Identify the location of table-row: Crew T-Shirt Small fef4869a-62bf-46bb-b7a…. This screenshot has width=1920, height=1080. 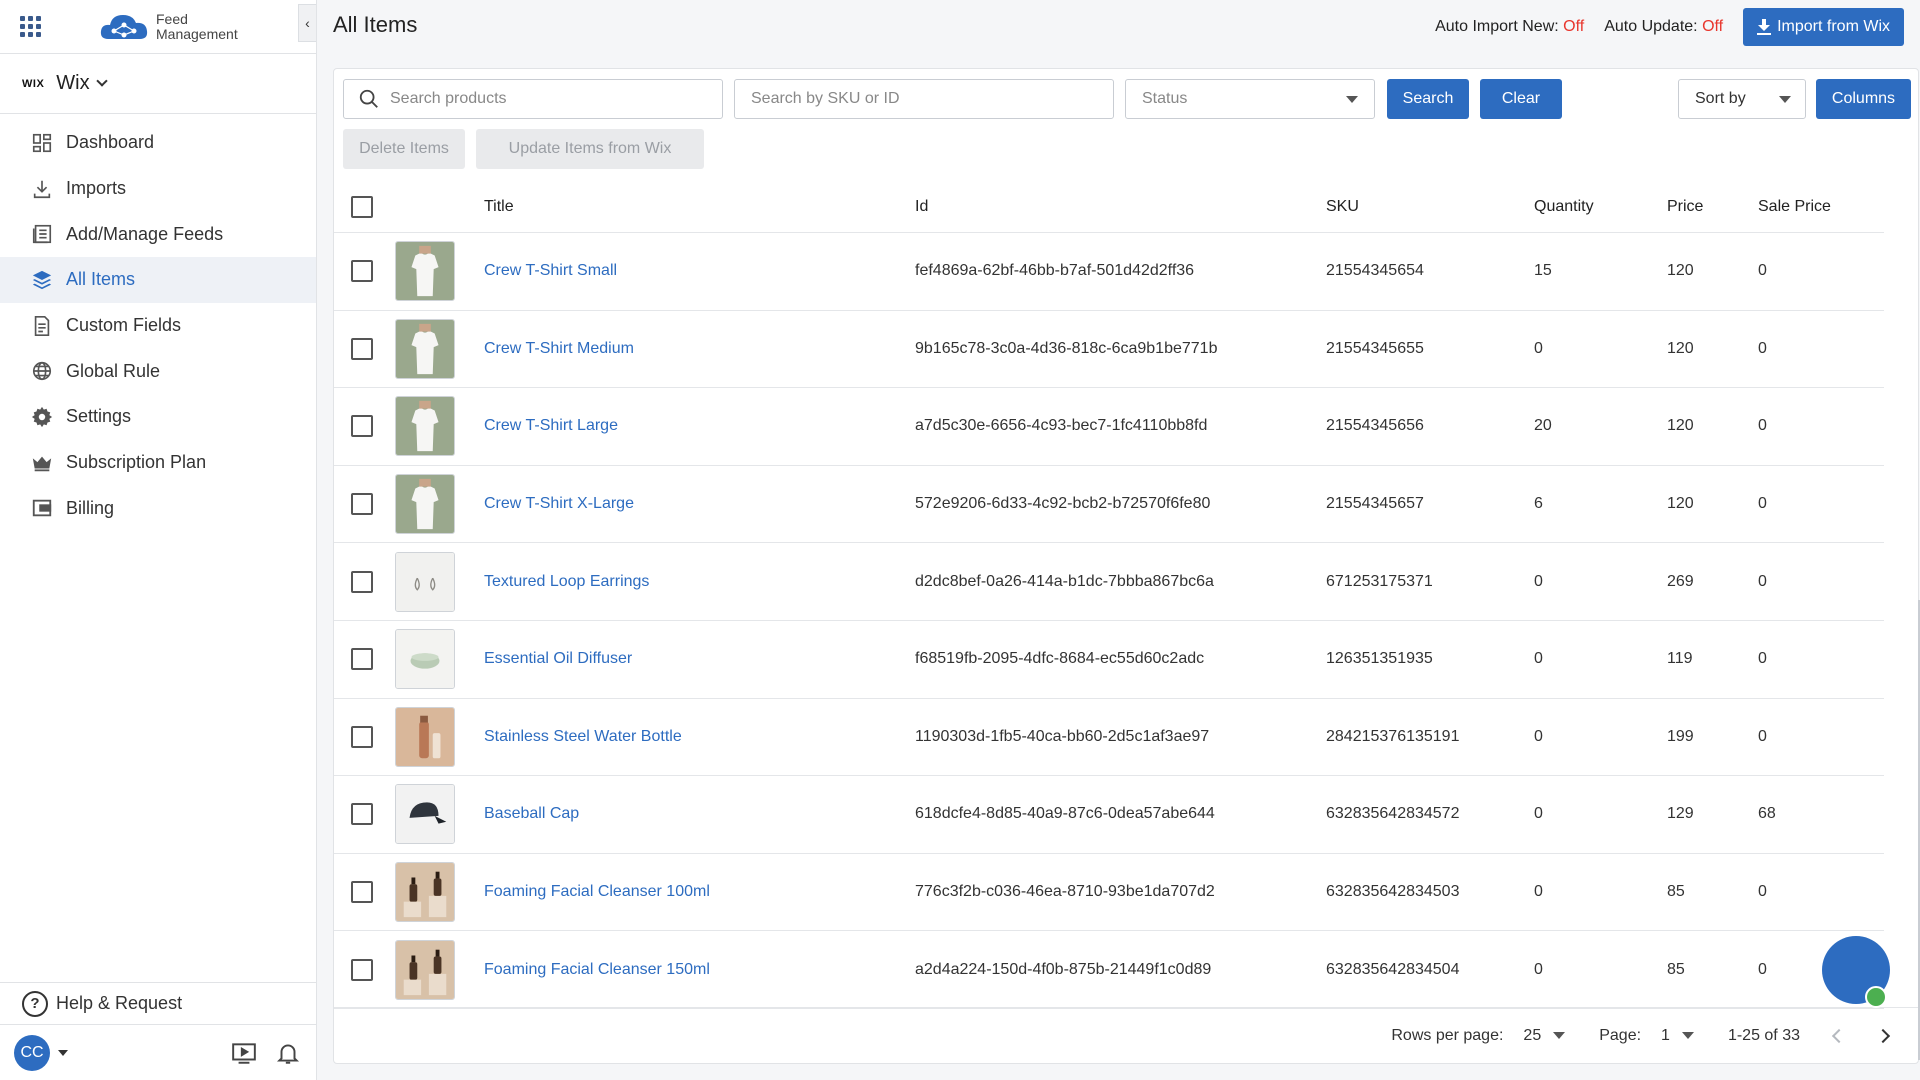
(1109, 272).